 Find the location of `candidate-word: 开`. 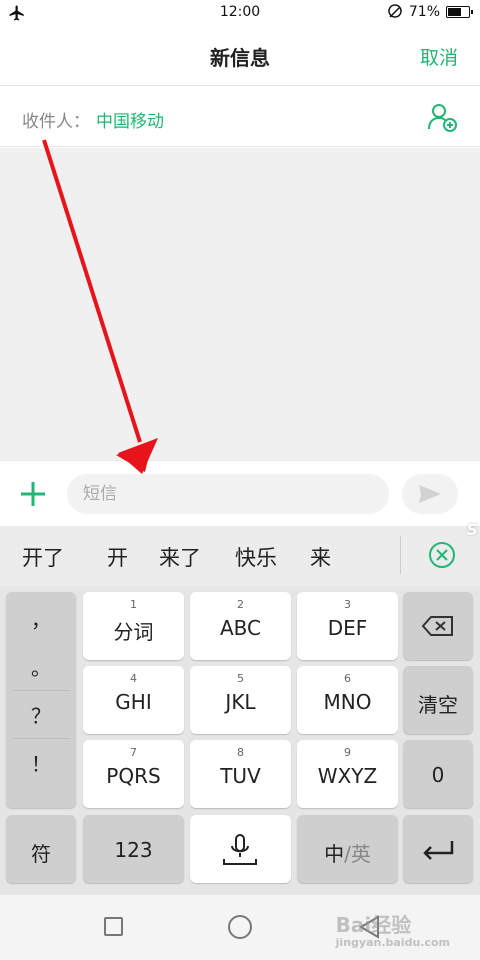

candidate-word: 开 is located at coordinates (117, 557).